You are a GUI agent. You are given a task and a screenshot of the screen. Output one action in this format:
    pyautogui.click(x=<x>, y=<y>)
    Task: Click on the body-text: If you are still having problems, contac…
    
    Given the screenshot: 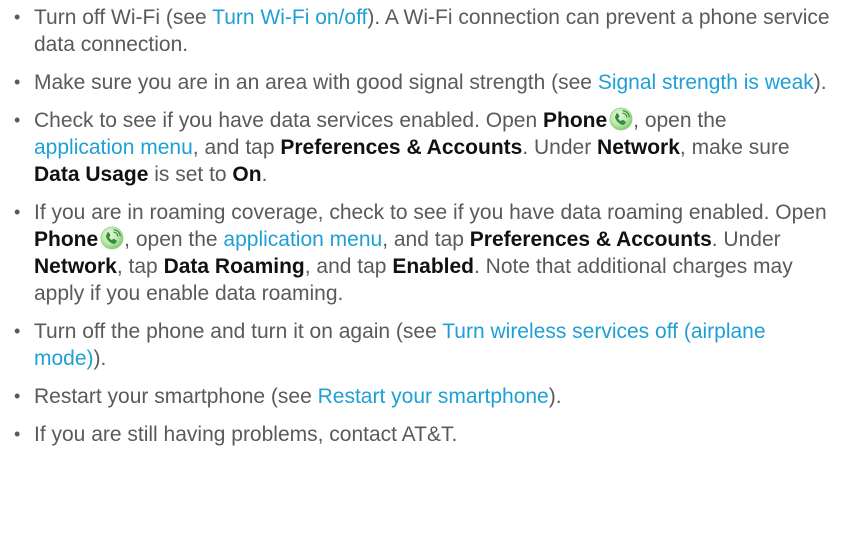 What is the action you would take?
    pyautogui.click(x=246, y=434)
    